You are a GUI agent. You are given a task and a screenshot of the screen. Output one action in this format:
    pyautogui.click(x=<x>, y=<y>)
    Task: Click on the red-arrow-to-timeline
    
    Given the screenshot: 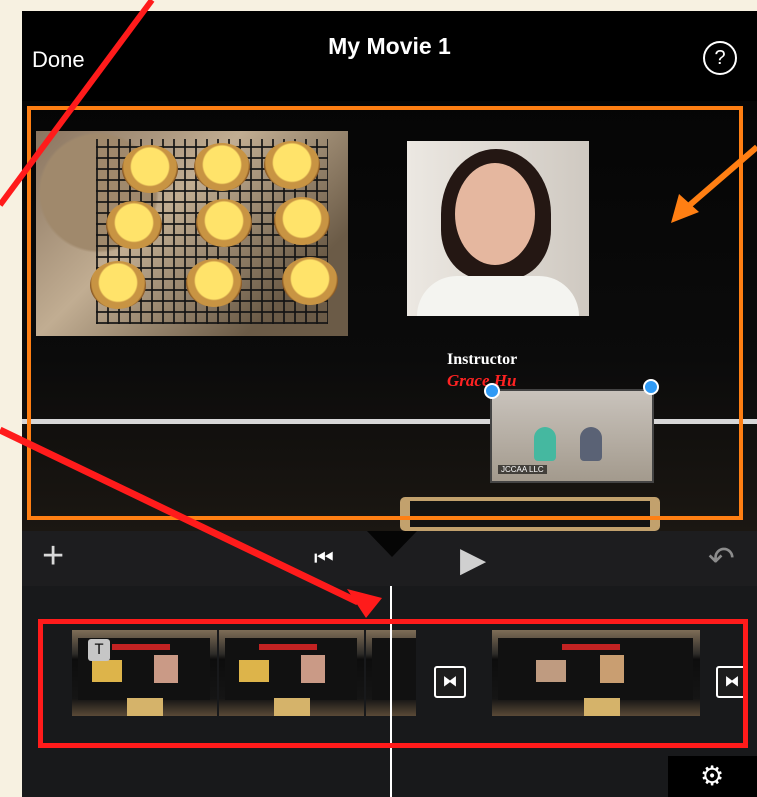 What is the action you would take?
    pyautogui.click(x=180, y=516)
    